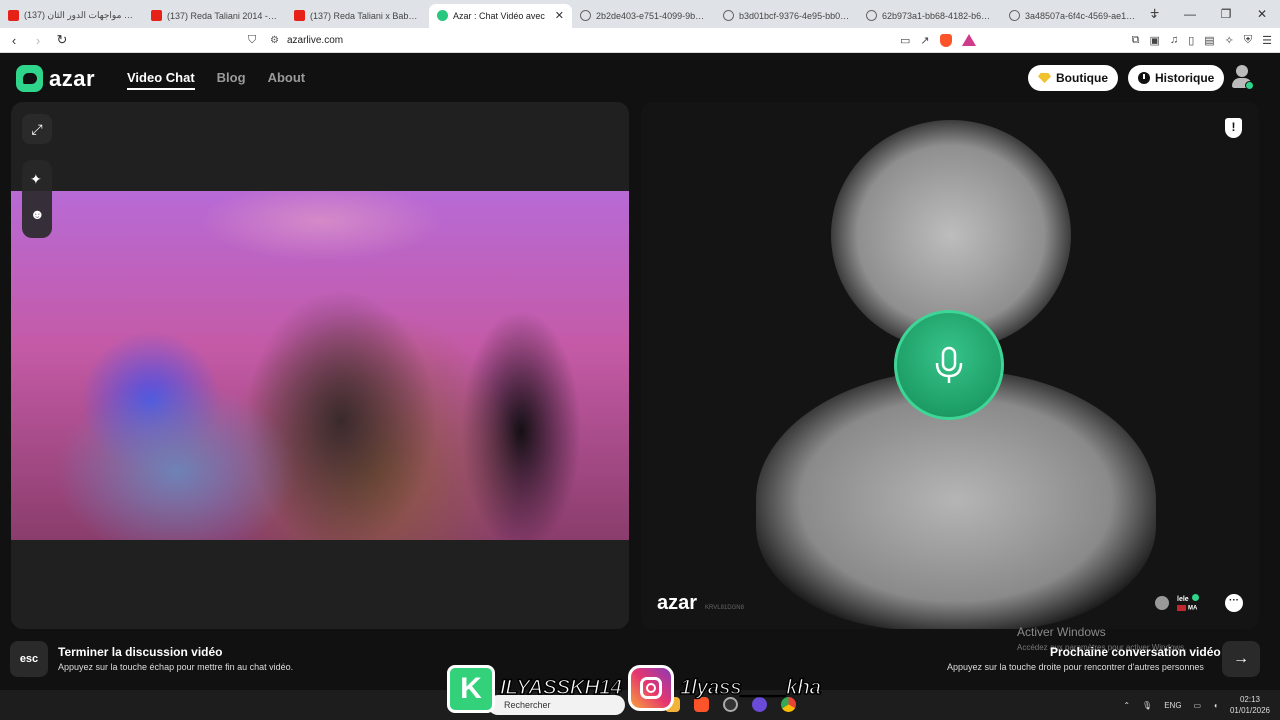 The image size is (1280, 720). Describe the element at coordinates (1242, 77) in the screenshot. I see `user-avatar` at that location.